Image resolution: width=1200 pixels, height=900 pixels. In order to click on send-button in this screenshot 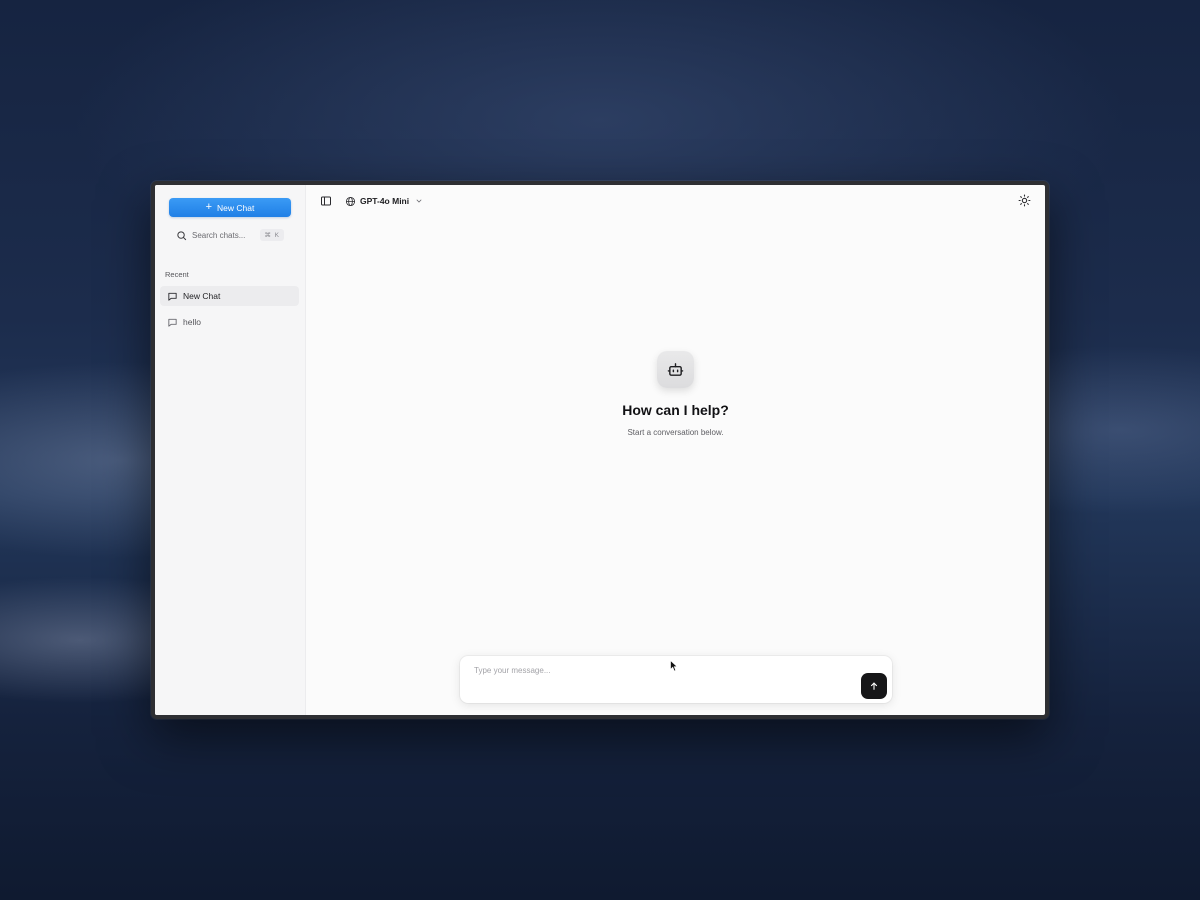, I will do `click(874, 686)`.